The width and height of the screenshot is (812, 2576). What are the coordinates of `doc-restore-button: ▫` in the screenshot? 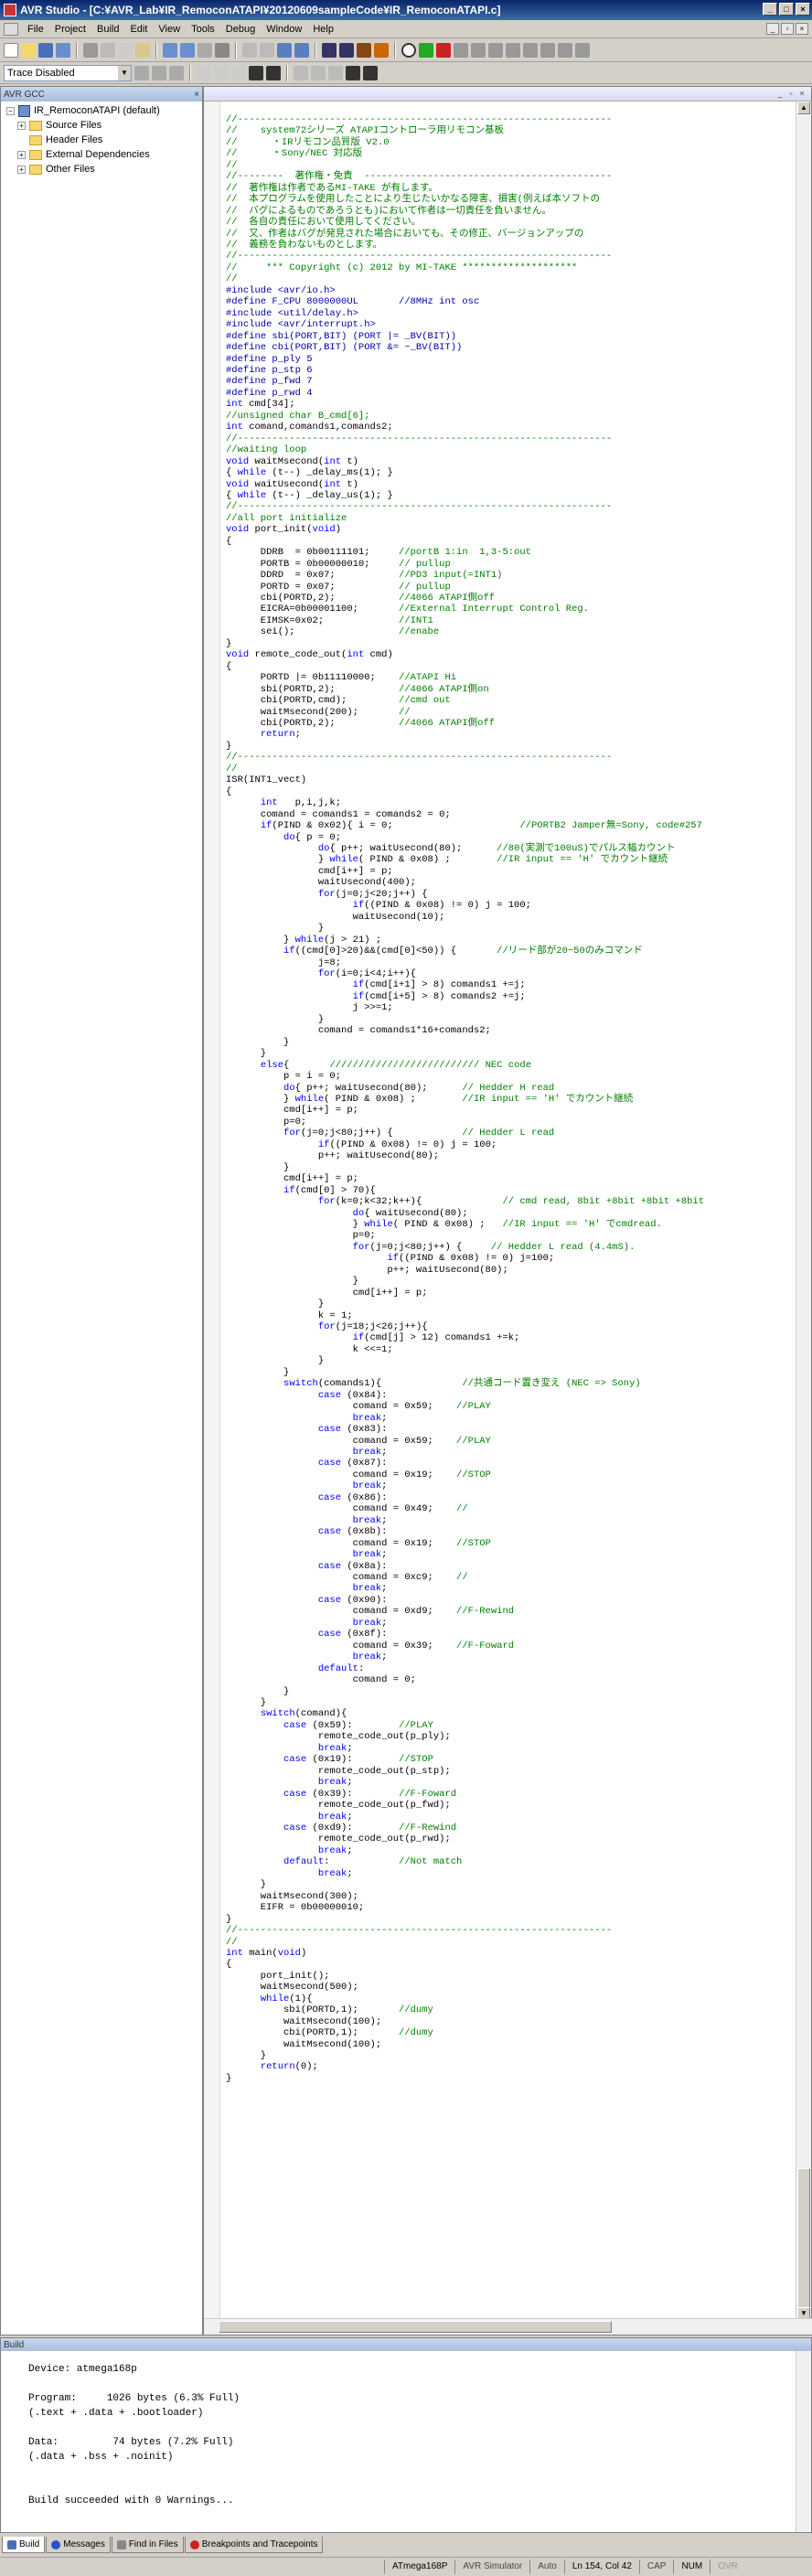 It's located at (787, 29).